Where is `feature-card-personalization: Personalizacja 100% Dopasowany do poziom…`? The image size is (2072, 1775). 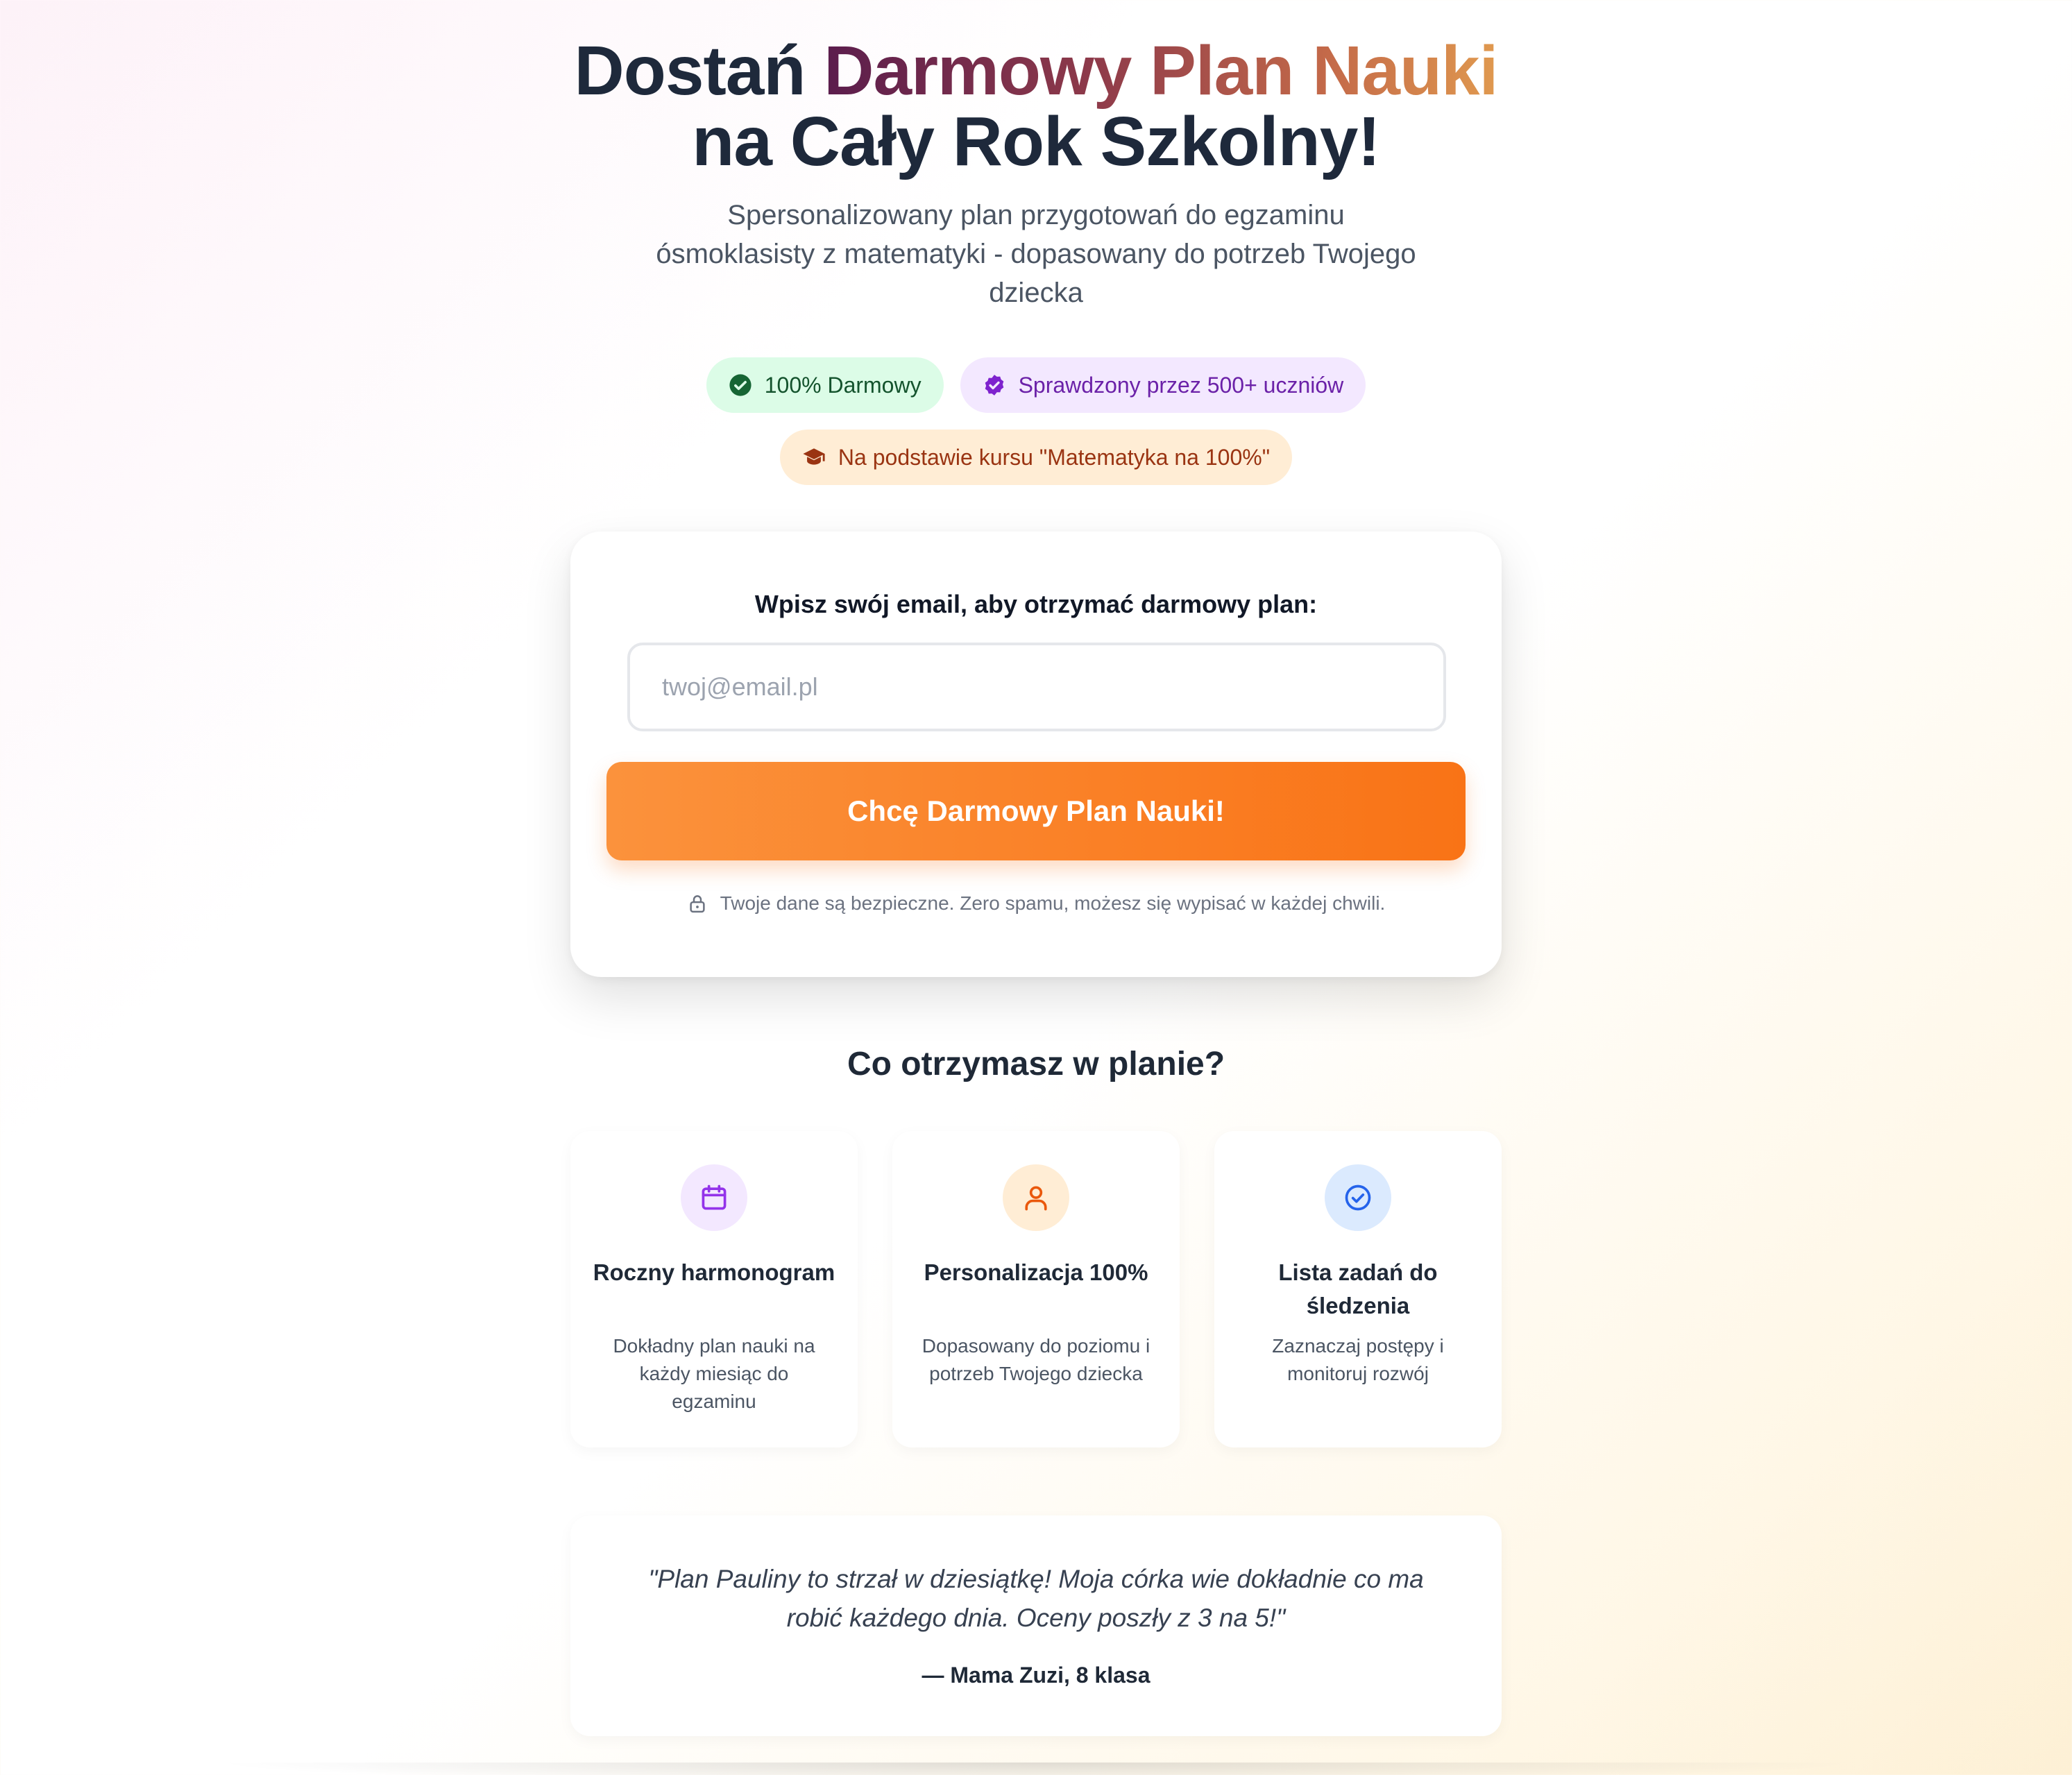 feature-card-personalization: Personalizacja 100% Dopasowany do poziom… is located at coordinates (1036, 1289).